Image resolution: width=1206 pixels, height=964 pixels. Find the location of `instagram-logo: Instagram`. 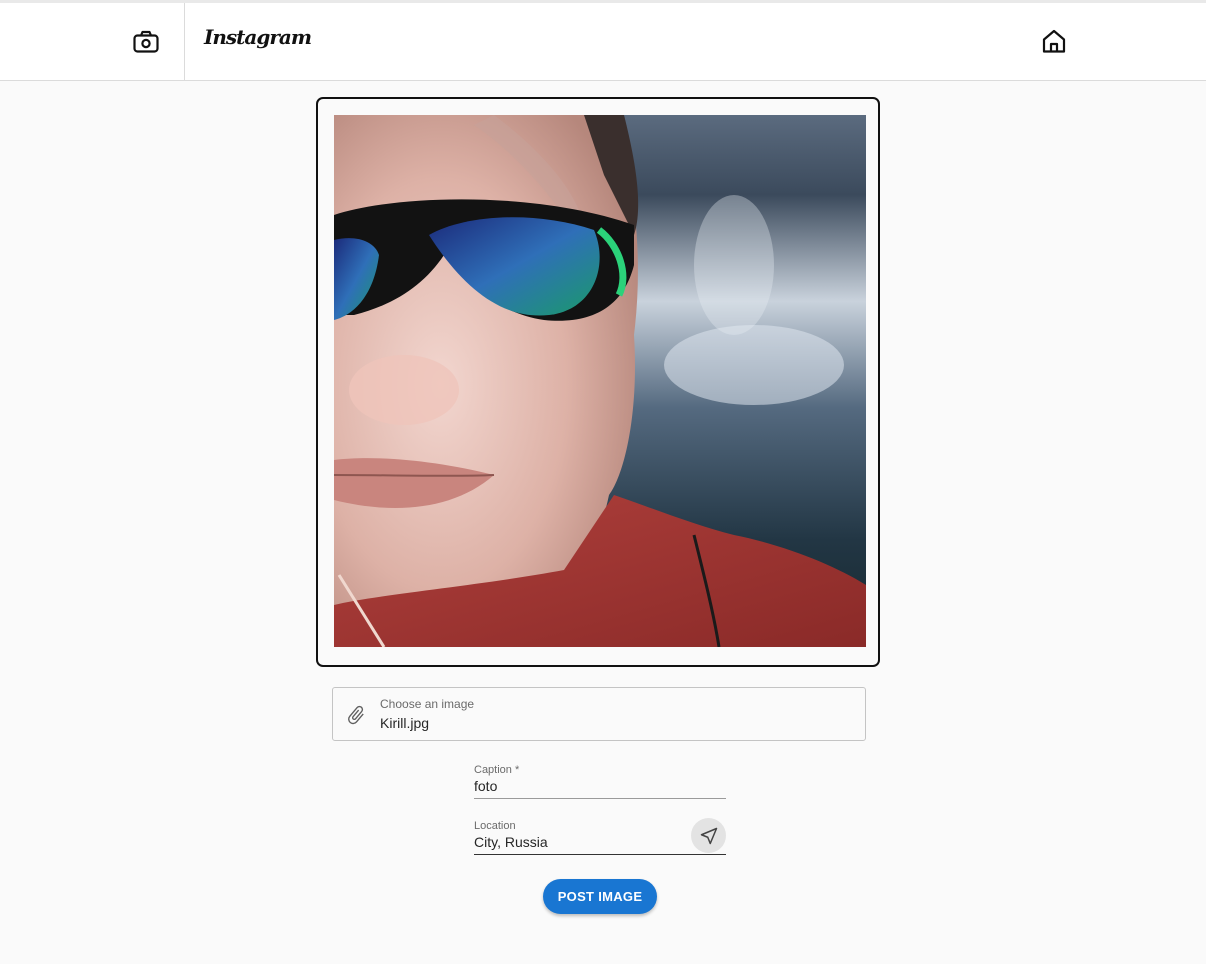

instagram-logo: Instagram is located at coordinates (258, 37).